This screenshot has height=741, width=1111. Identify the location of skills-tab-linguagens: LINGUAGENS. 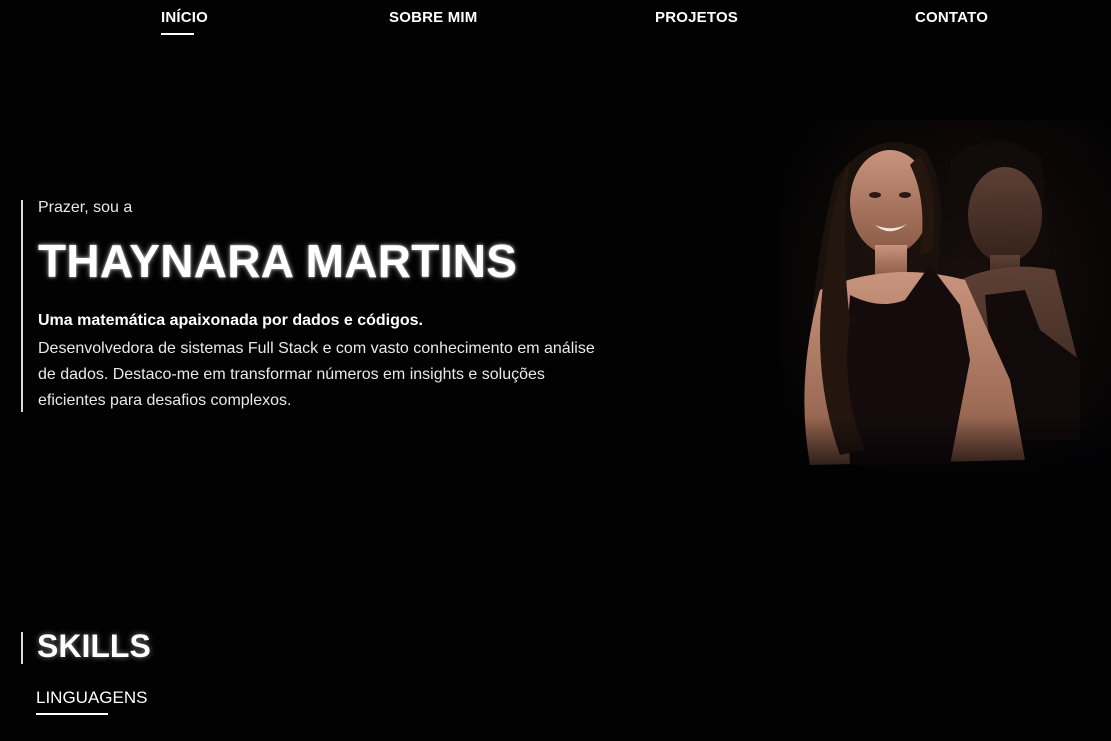
(91, 698).